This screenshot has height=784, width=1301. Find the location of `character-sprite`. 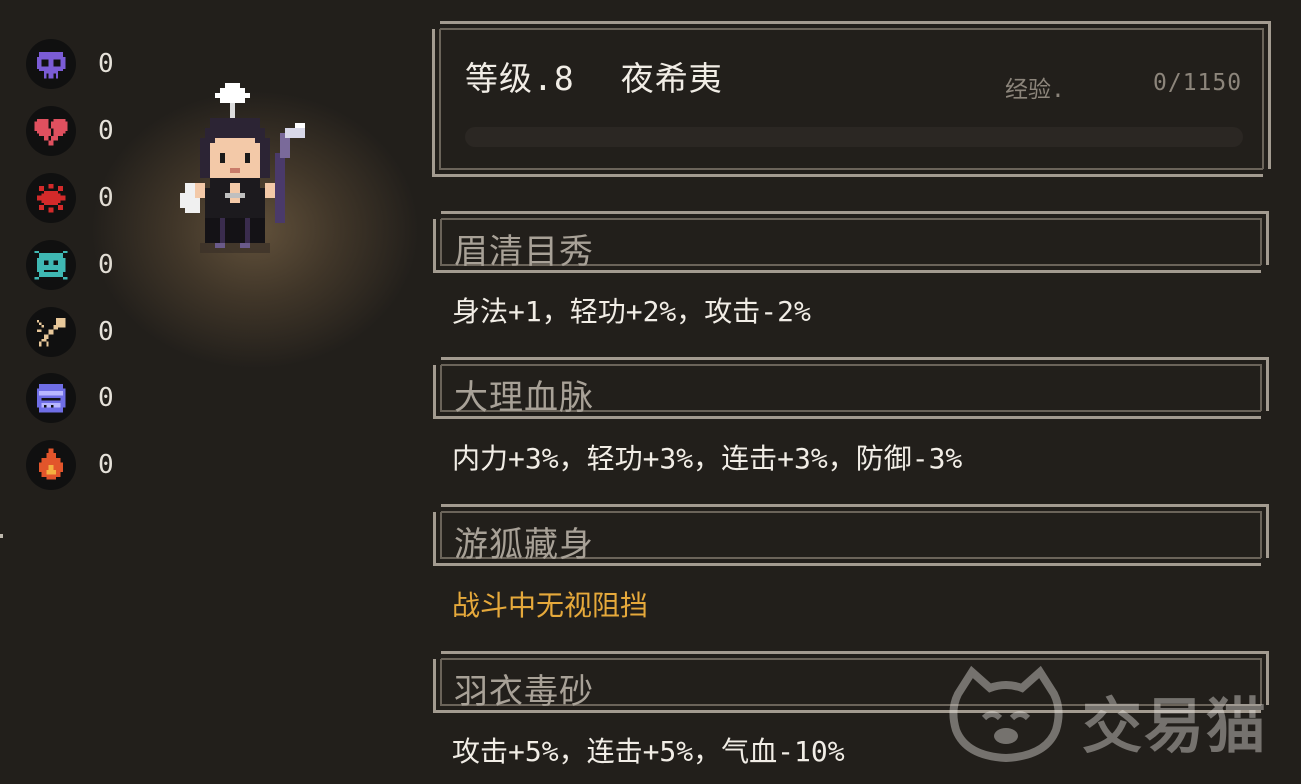

character-sprite is located at coordinates (250, 173).